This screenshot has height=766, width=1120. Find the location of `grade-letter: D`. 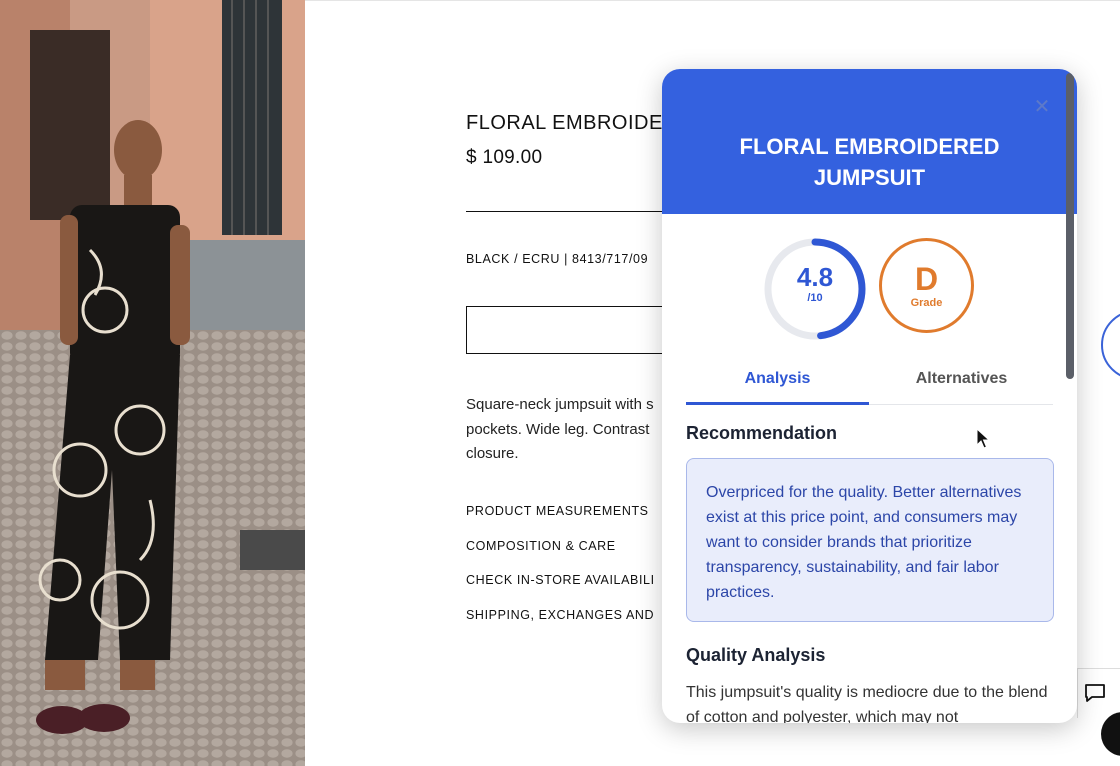

grade-letter: D is located at coordinates (926, 279).